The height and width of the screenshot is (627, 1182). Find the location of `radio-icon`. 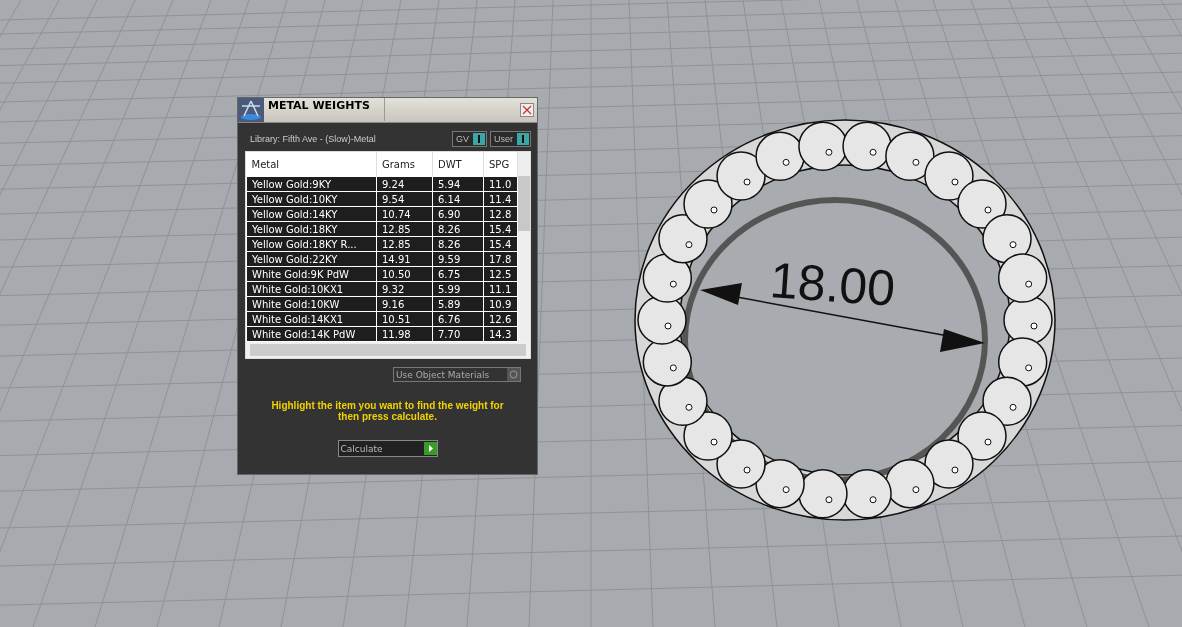

radio-icon is located at coordinates (513, 374).